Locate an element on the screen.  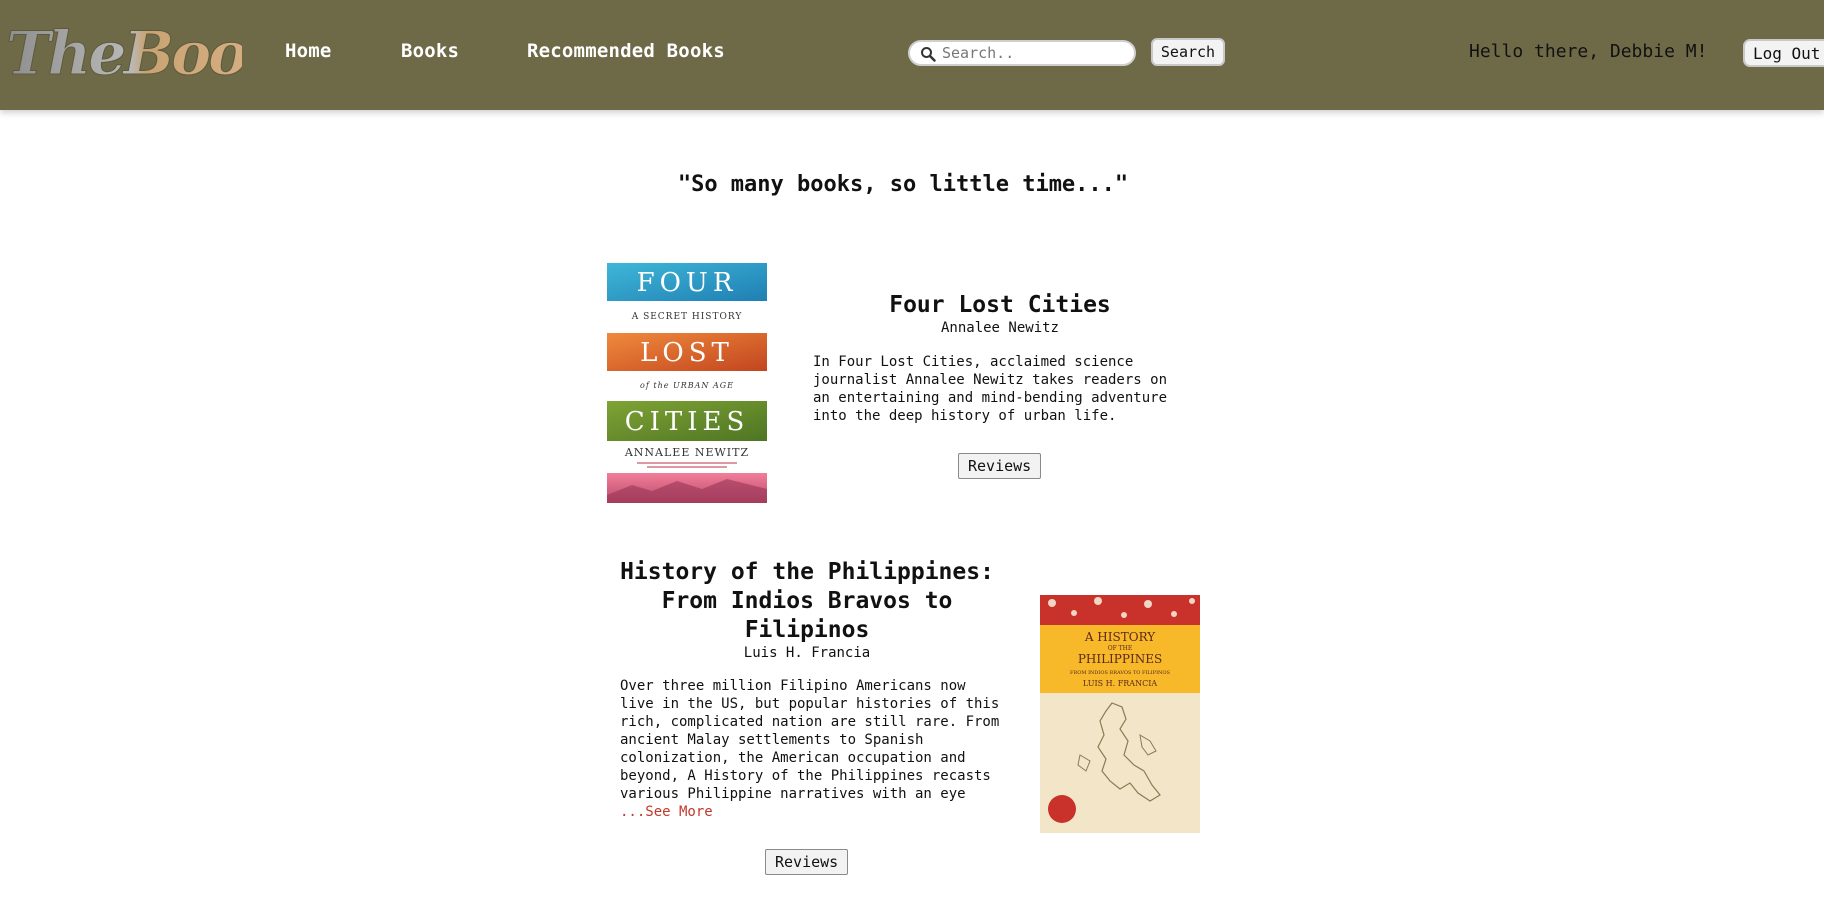
svg-text: of the URBAN AGE is located at coordinates (687, 385).